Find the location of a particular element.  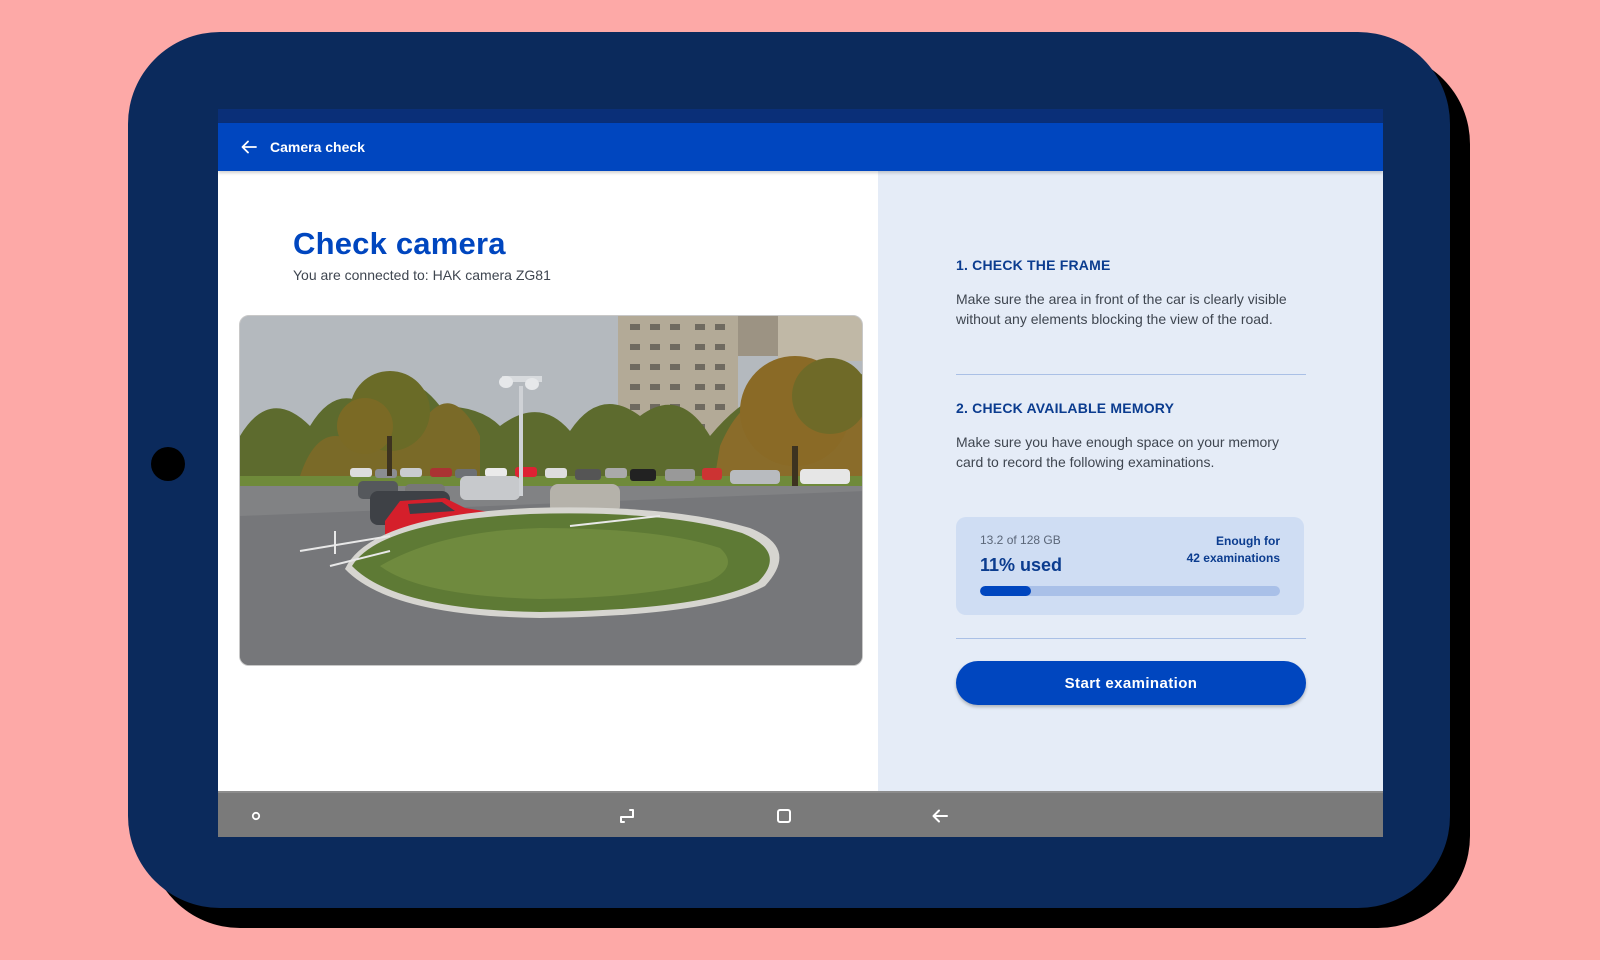

memory-progress-fill is located at coordinates (1005, 591).